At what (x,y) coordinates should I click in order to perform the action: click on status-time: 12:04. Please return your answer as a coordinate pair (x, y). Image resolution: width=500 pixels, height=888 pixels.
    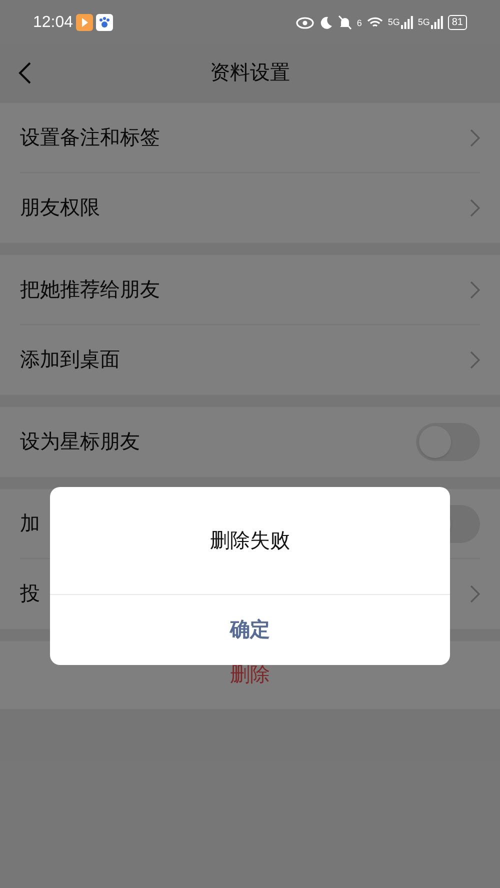
    Looking at the image, I should click on (53, 22).